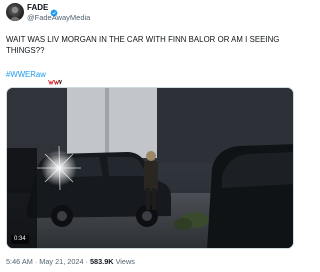  I want to click on author-avatar, so click(15, 12).